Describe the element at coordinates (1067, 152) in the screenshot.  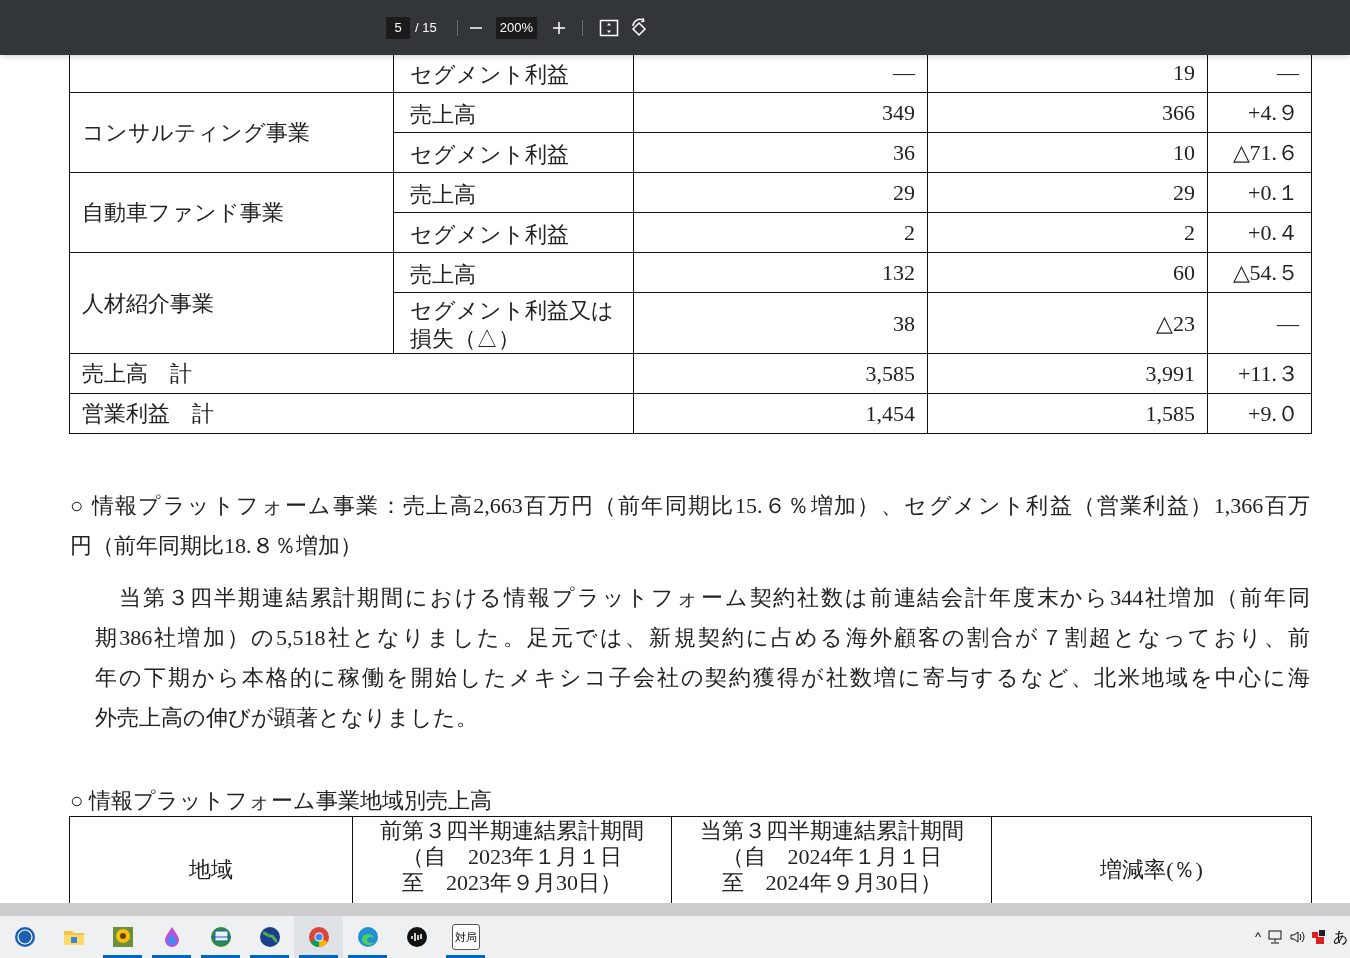
I see `table-cell: 10` at that location.